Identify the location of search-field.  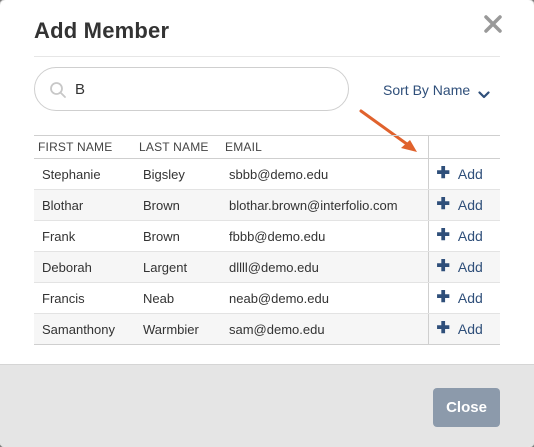
(191, 89).